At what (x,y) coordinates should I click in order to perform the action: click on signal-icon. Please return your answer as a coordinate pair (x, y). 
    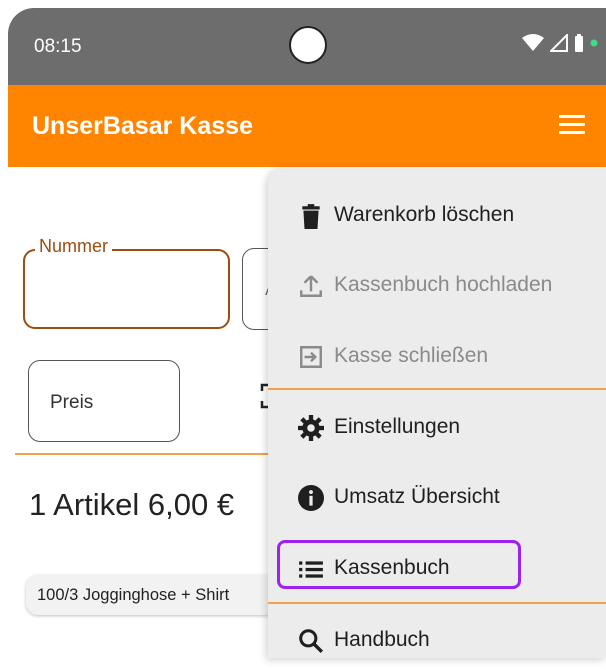
    Looking at the image, I should click on (559, 43).